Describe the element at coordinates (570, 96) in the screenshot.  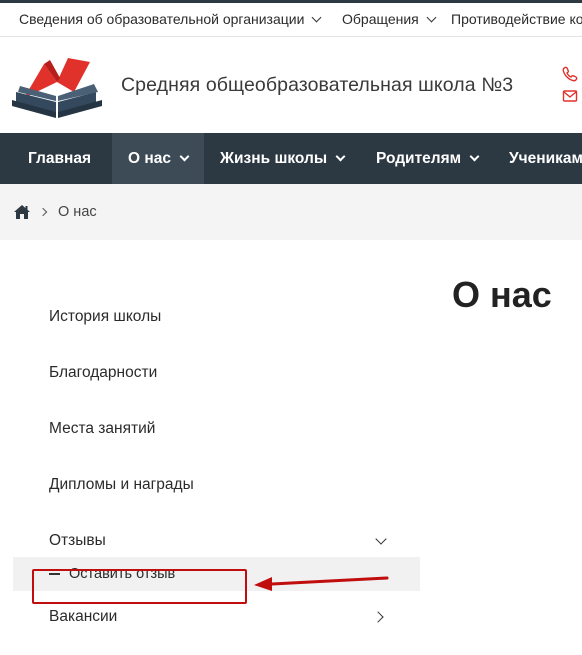
I see `envelope-icon` at that location.